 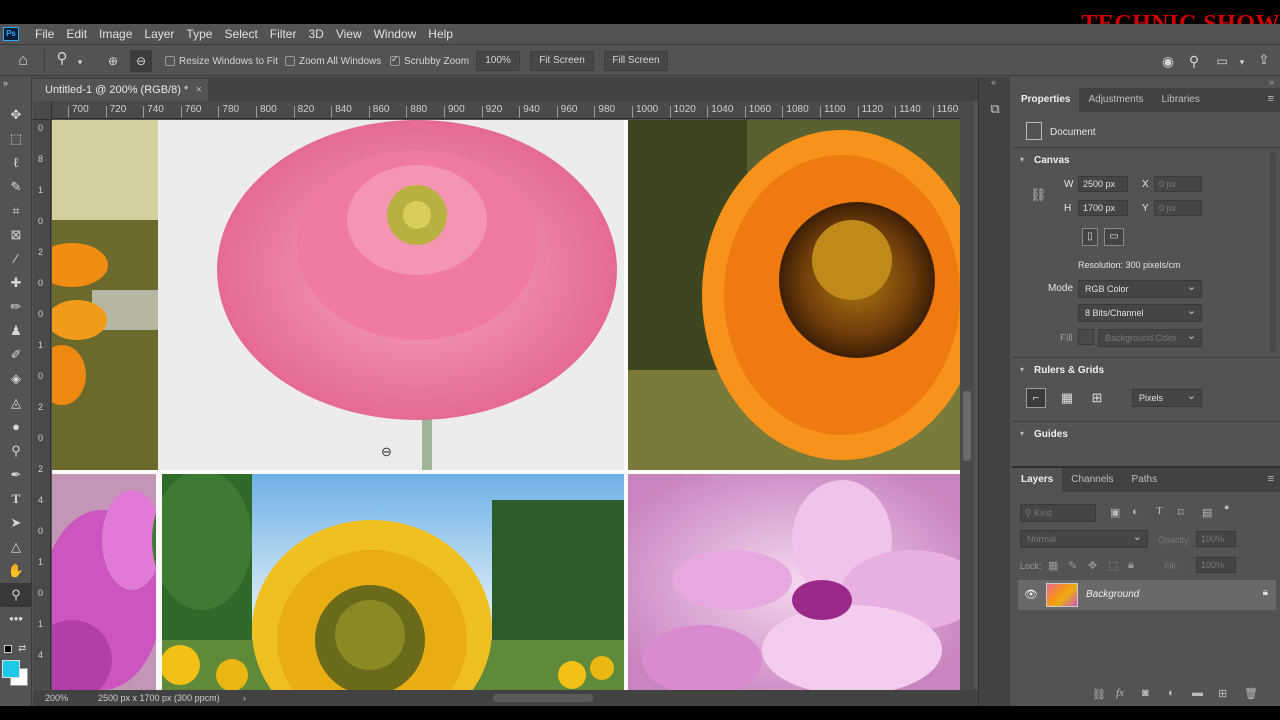 I want to click on link-icon: ⛓, so click(x=1038, y=195).